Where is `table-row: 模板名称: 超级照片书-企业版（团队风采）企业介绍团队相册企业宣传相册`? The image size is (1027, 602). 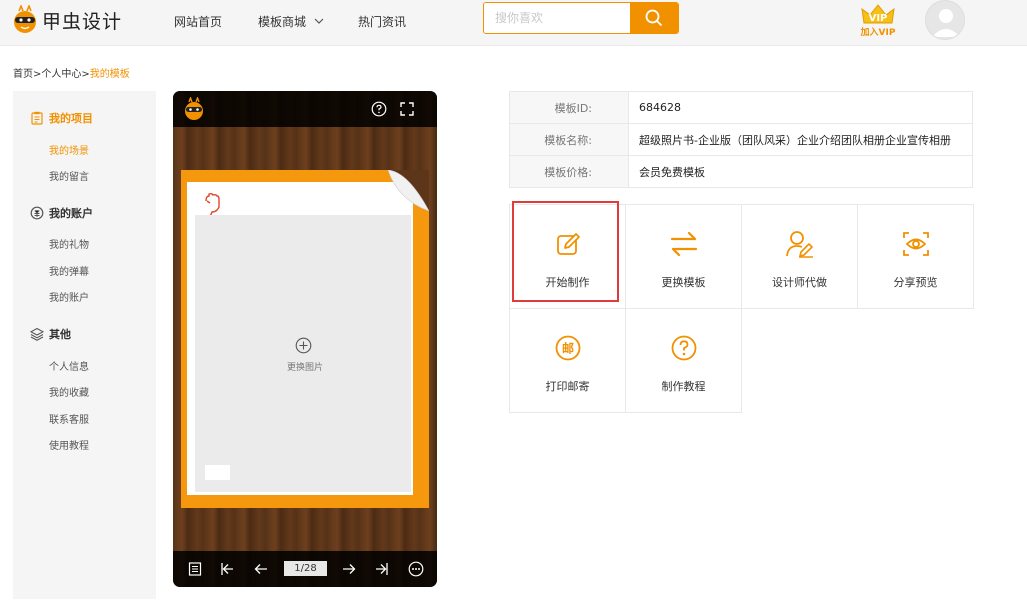 table-row: 模板名称: 超级照片书-企业版（团队风采）企业介绍团队相册企业宣传相册 is located at coordinates (741, 139).